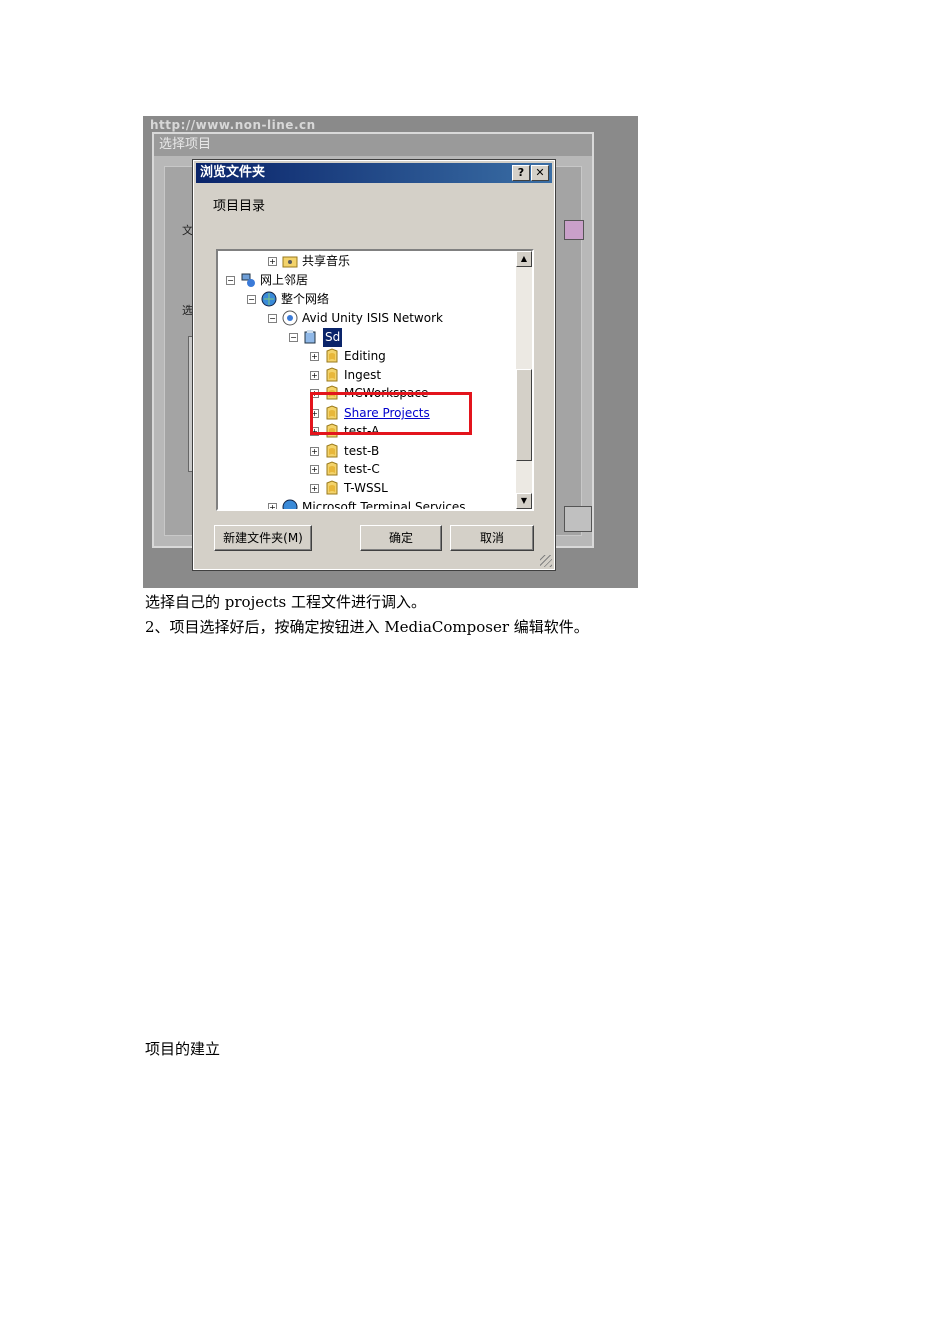 The image size is (950, 1344). I want to click on shared-music-folder-icon, so click(290, 261).